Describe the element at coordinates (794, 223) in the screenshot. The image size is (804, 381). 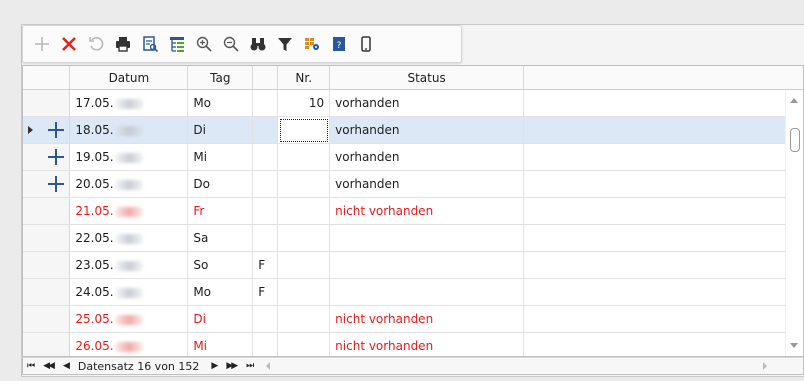
I see `vertical-scrollbar` at that location.